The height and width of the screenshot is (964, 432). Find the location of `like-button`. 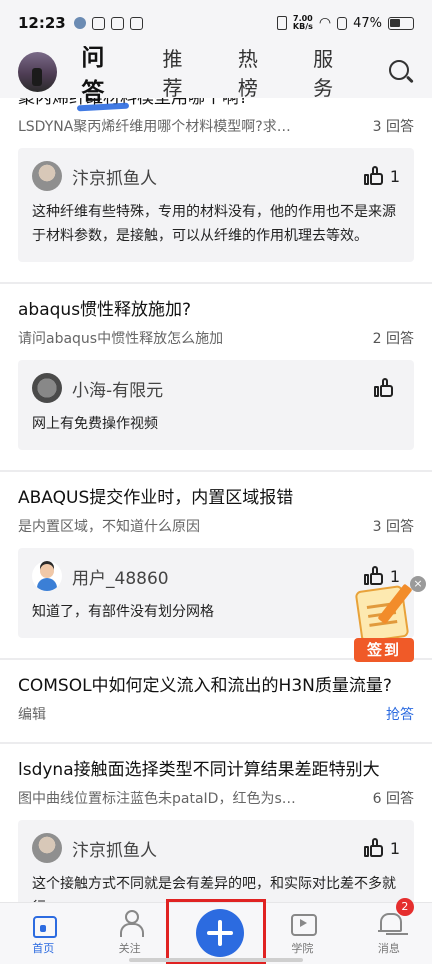

like-button is located at coordinates (387, 388).